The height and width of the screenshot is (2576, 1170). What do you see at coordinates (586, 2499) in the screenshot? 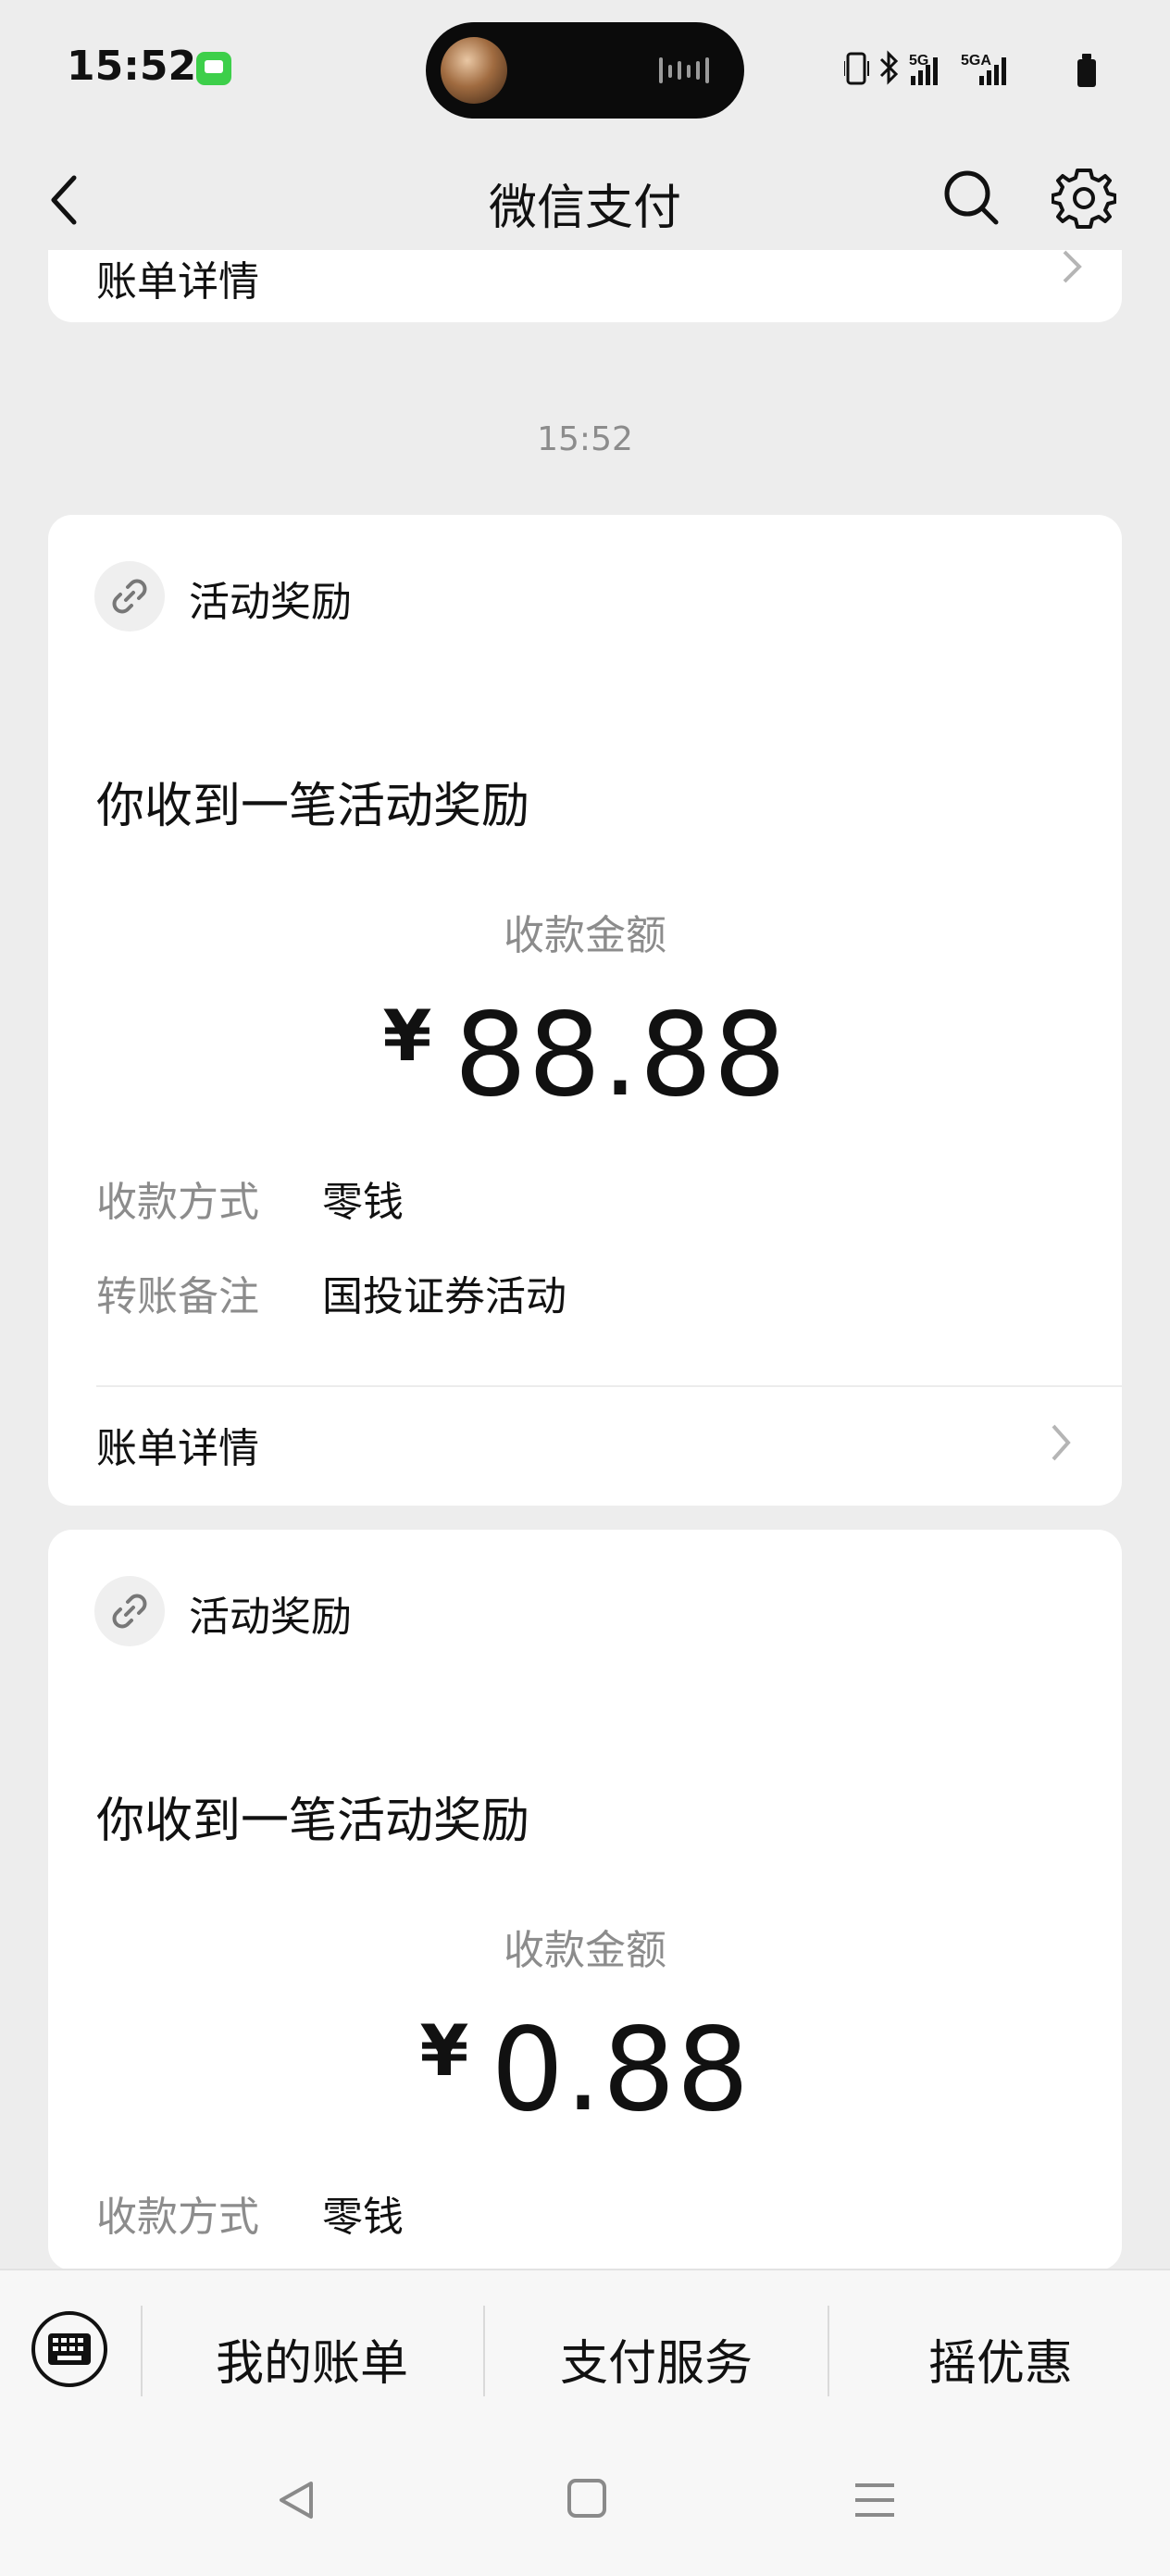
I see `square-home-icon` at bounding box center [586, 2499].